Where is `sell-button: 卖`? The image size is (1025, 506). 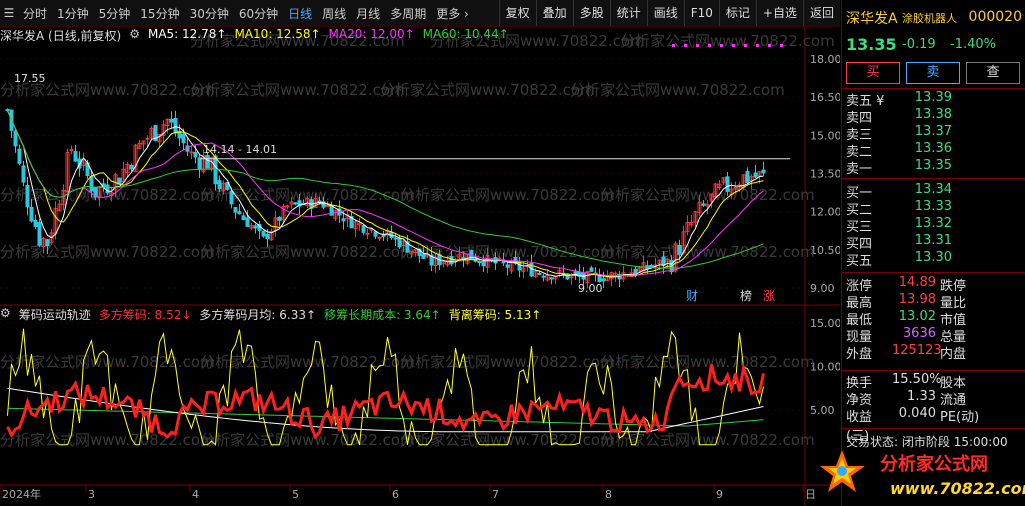
sell-button: 卖 is located at coordinates (933, 73).